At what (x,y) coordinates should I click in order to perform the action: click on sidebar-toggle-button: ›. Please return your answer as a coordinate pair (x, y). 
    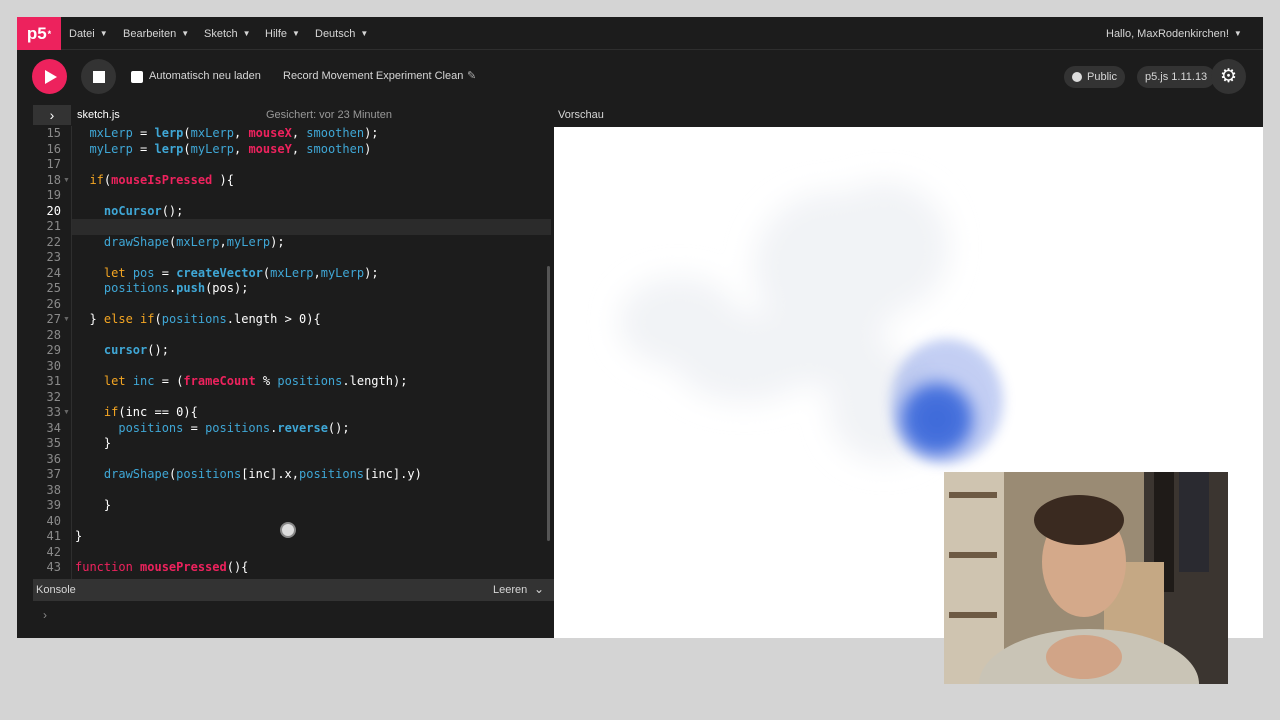
    Looking at the image, I should click on (52, 115).